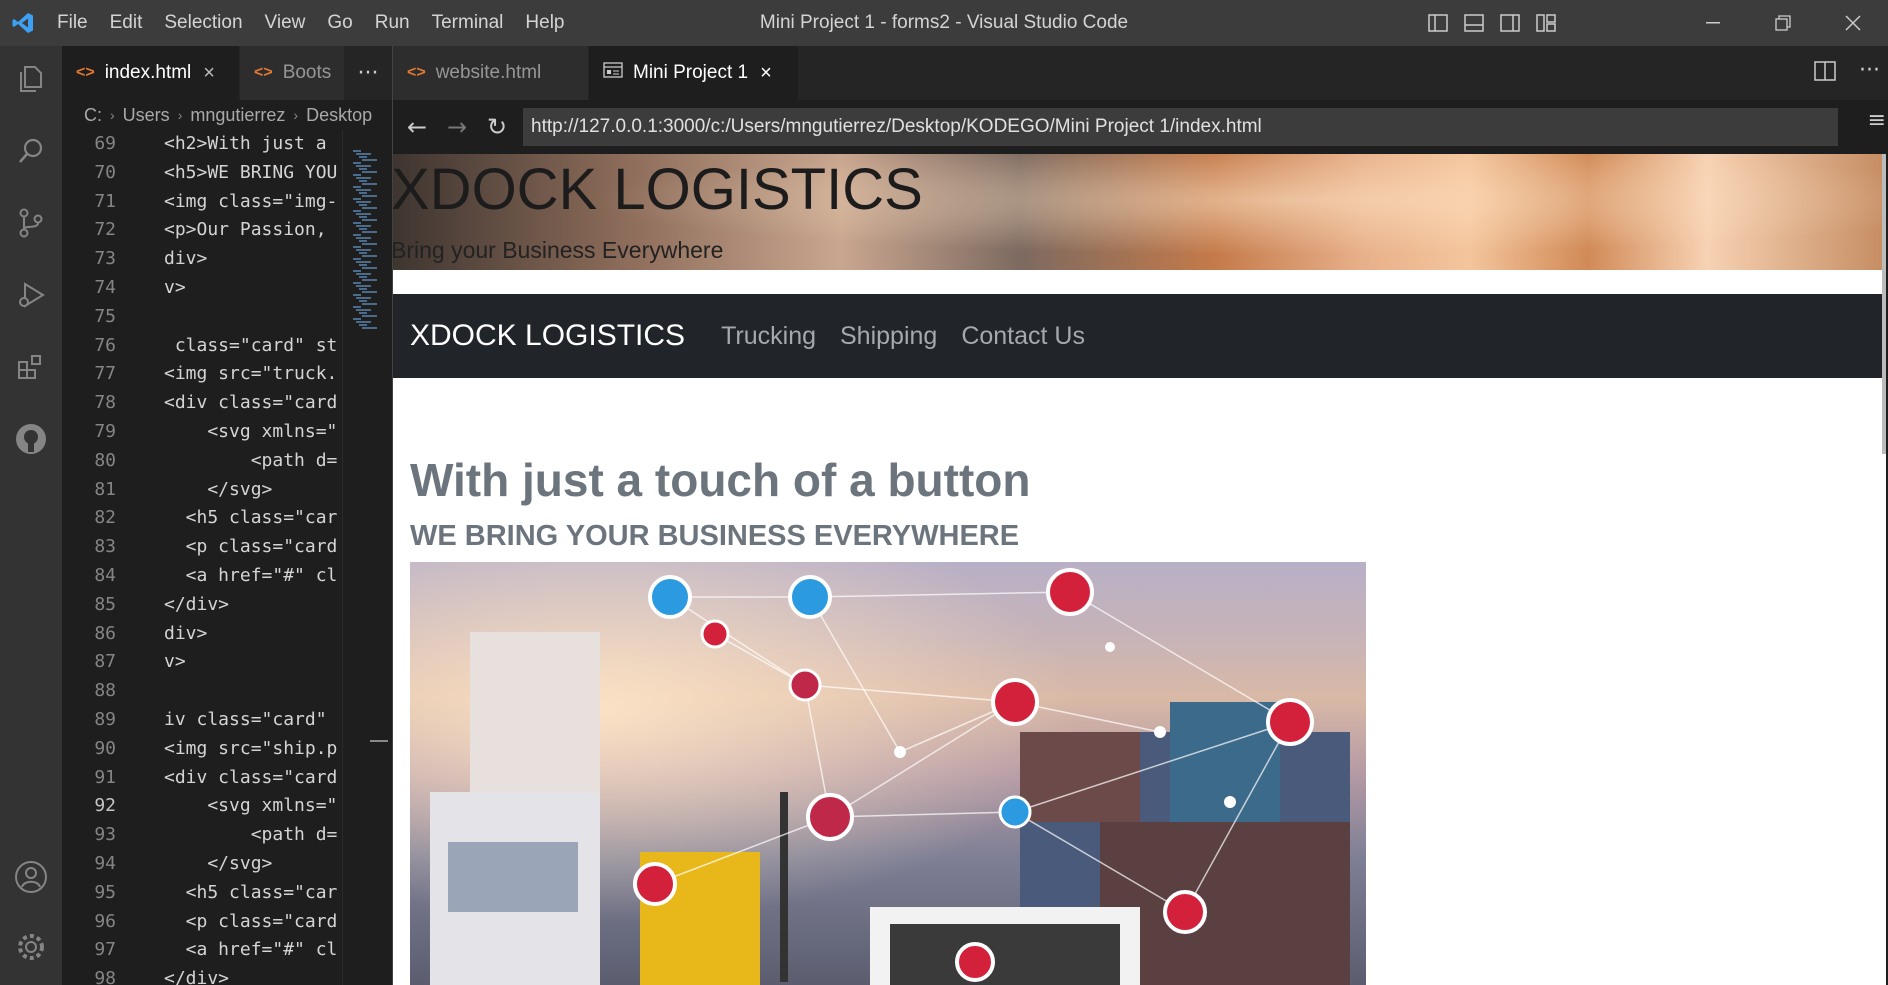 This screenshot has height=985, width=1888. Describe the element at coordinates (613, 73) in the screenshot. I see `browser-preview-icon` at that location.